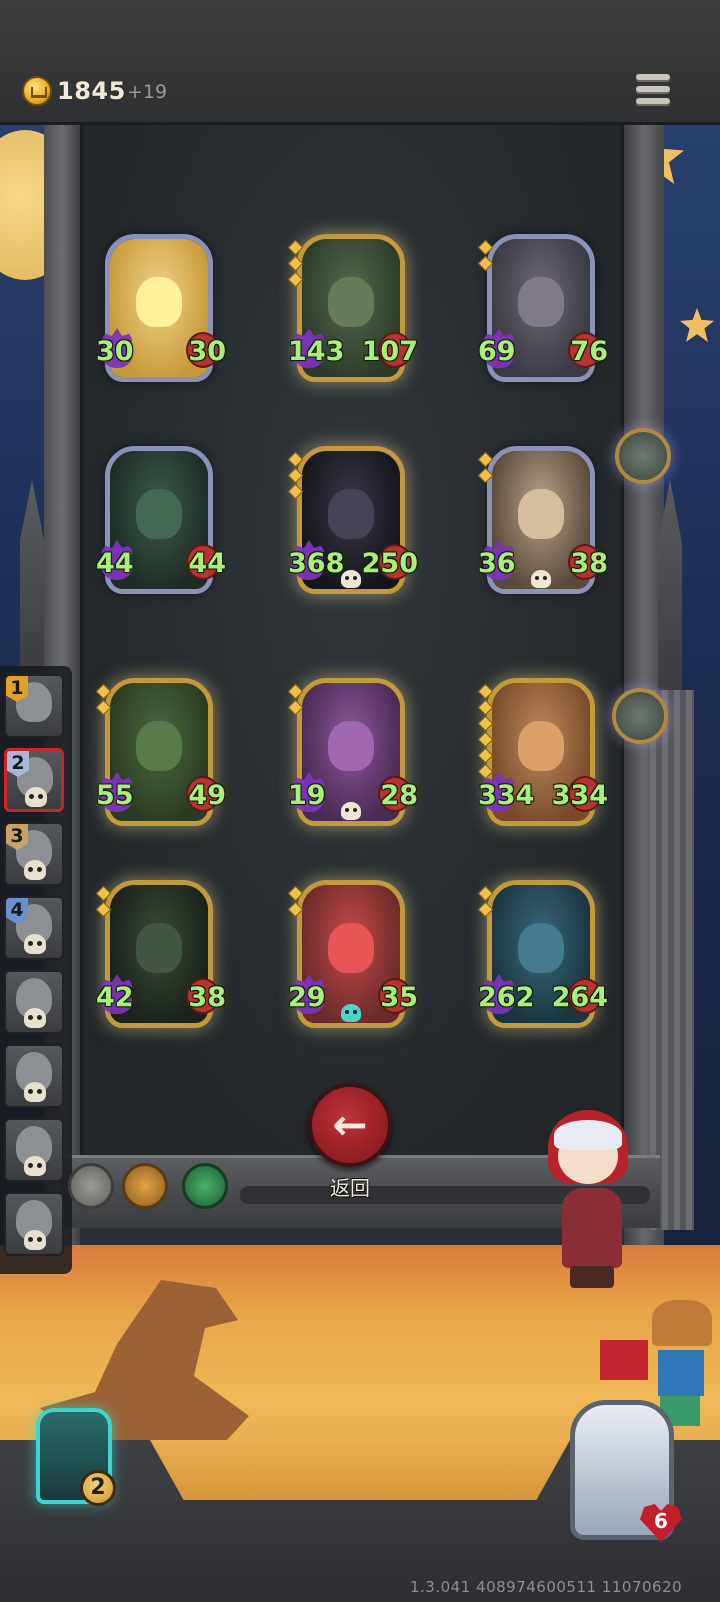 This screenshot has height=1602, width=720. Describe the element at coordinates (307, 795) in the screenshot. I see `card-attack: 19` at that location.